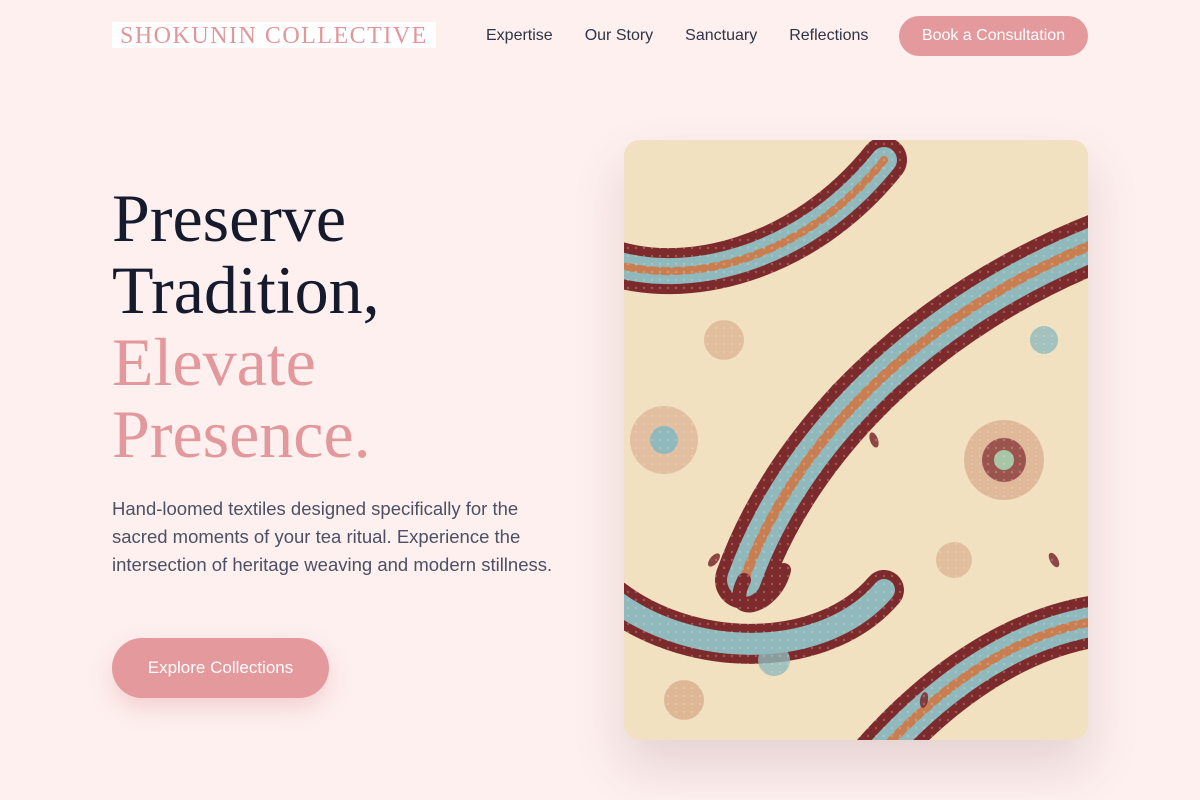 This screenshot has width=1200, height=800. I want to click on hero-title: Preserve Tradition, Elevate Presence., so click(352, 326).